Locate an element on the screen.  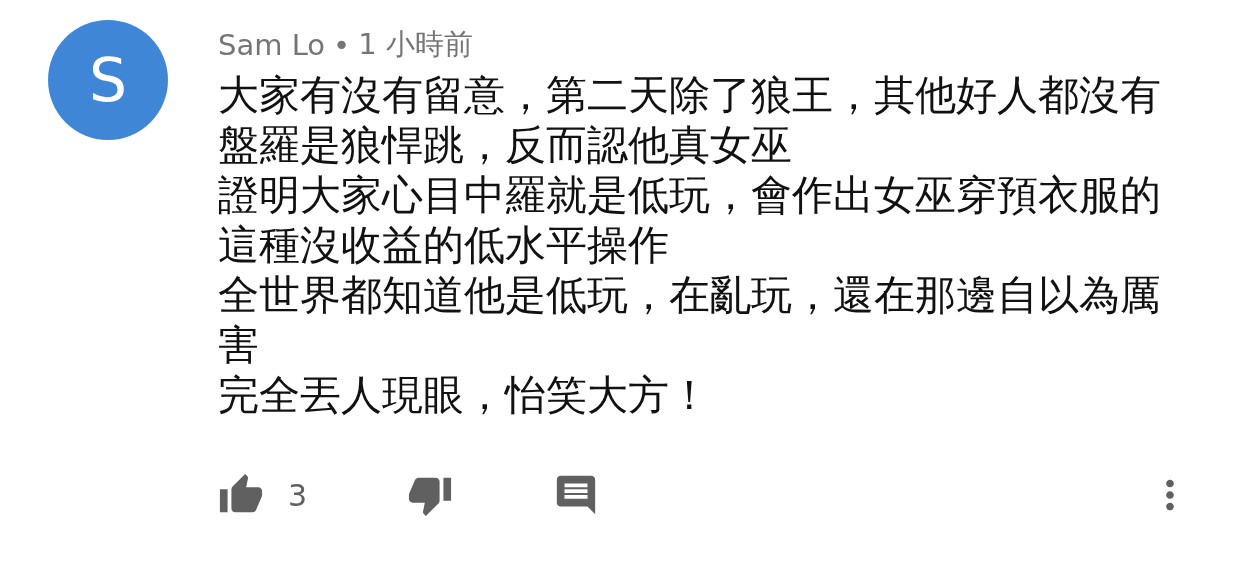
comment-time: 1 小時前 is located at coordinates (415, 44).